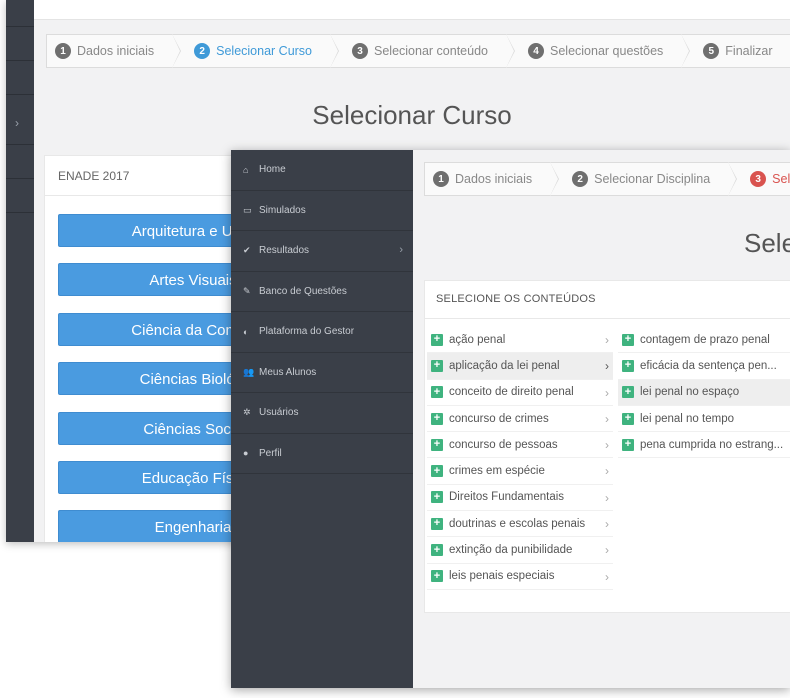 The height and width of the screenshot is (698, 790). I want to click on nav-item-meus-alunos: 👥 Meus Alunos, so click(322, 373).